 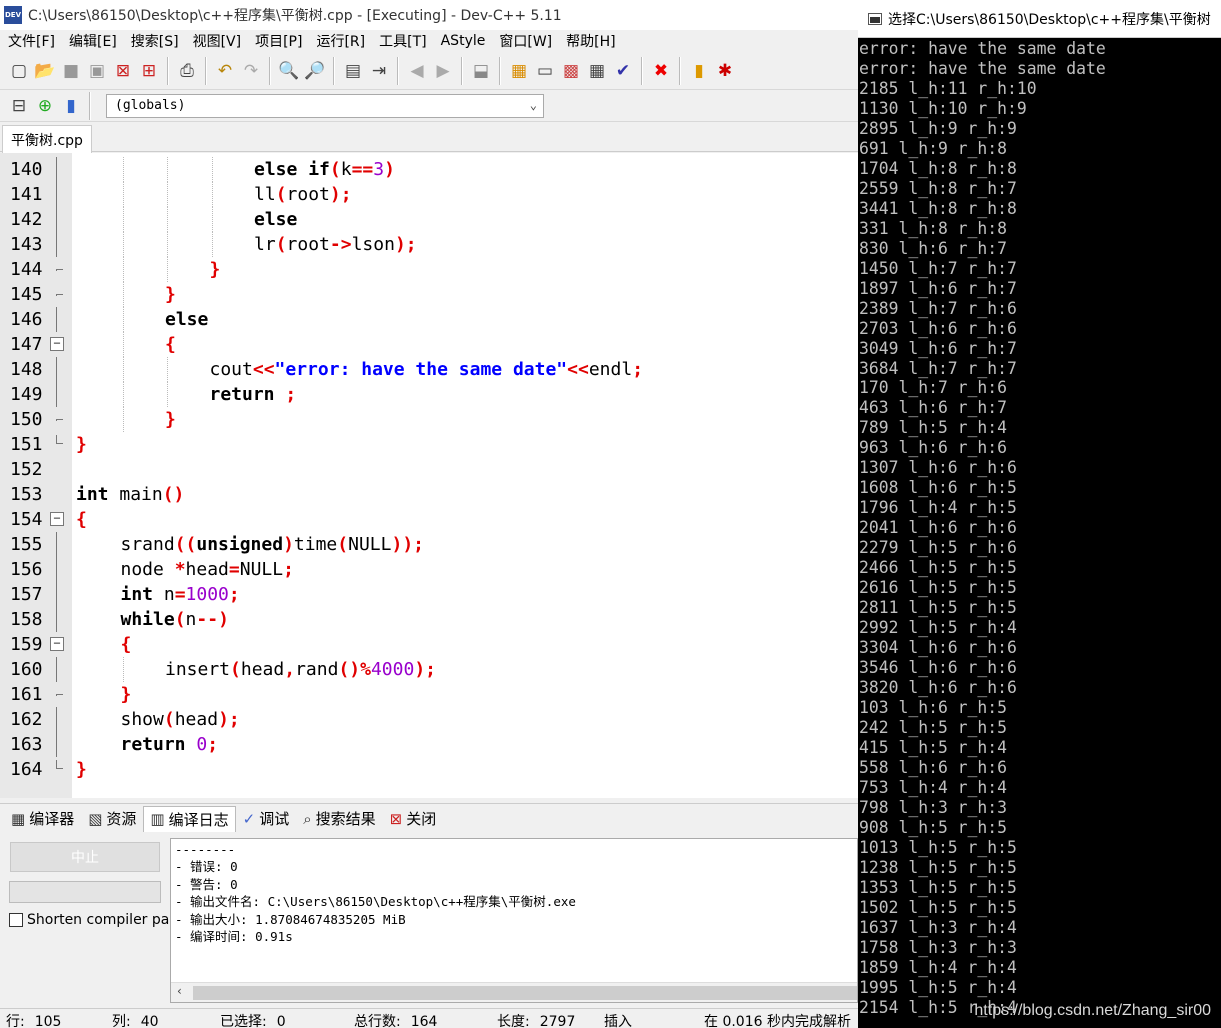 What do you see at coordinates (19, 106) in the screenshot?
I see `insert-icon: ⊟` at bounding box center [19, 106].